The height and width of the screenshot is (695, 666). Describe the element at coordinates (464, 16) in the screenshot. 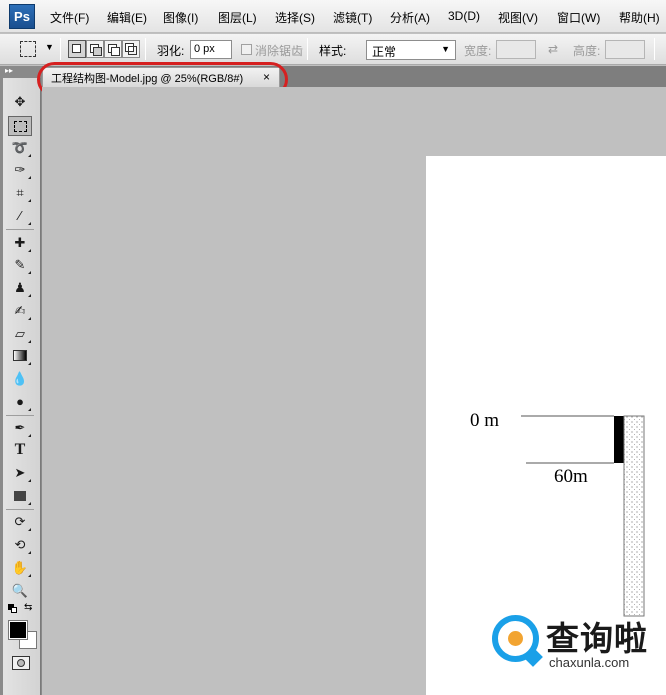

I see `menu-3d: 3D(D)` at that location.